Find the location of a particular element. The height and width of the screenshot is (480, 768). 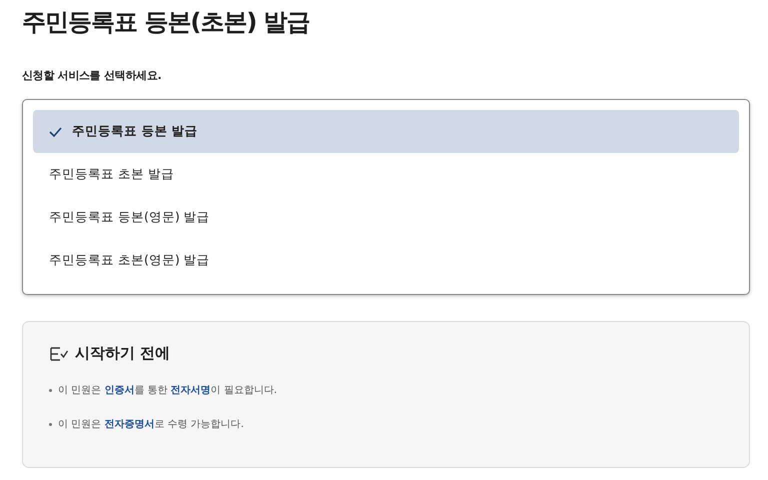

checklist-icon is located at coordinates (59, 353).